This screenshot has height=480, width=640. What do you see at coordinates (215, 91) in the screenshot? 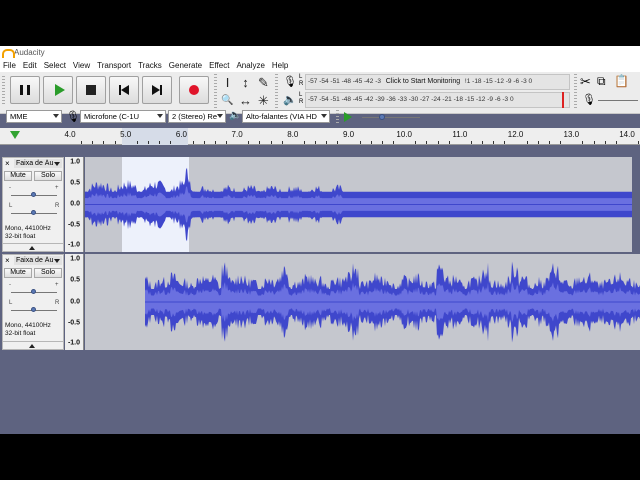
I see `tools-toolbar-grip` at bounding box center [215, 91].